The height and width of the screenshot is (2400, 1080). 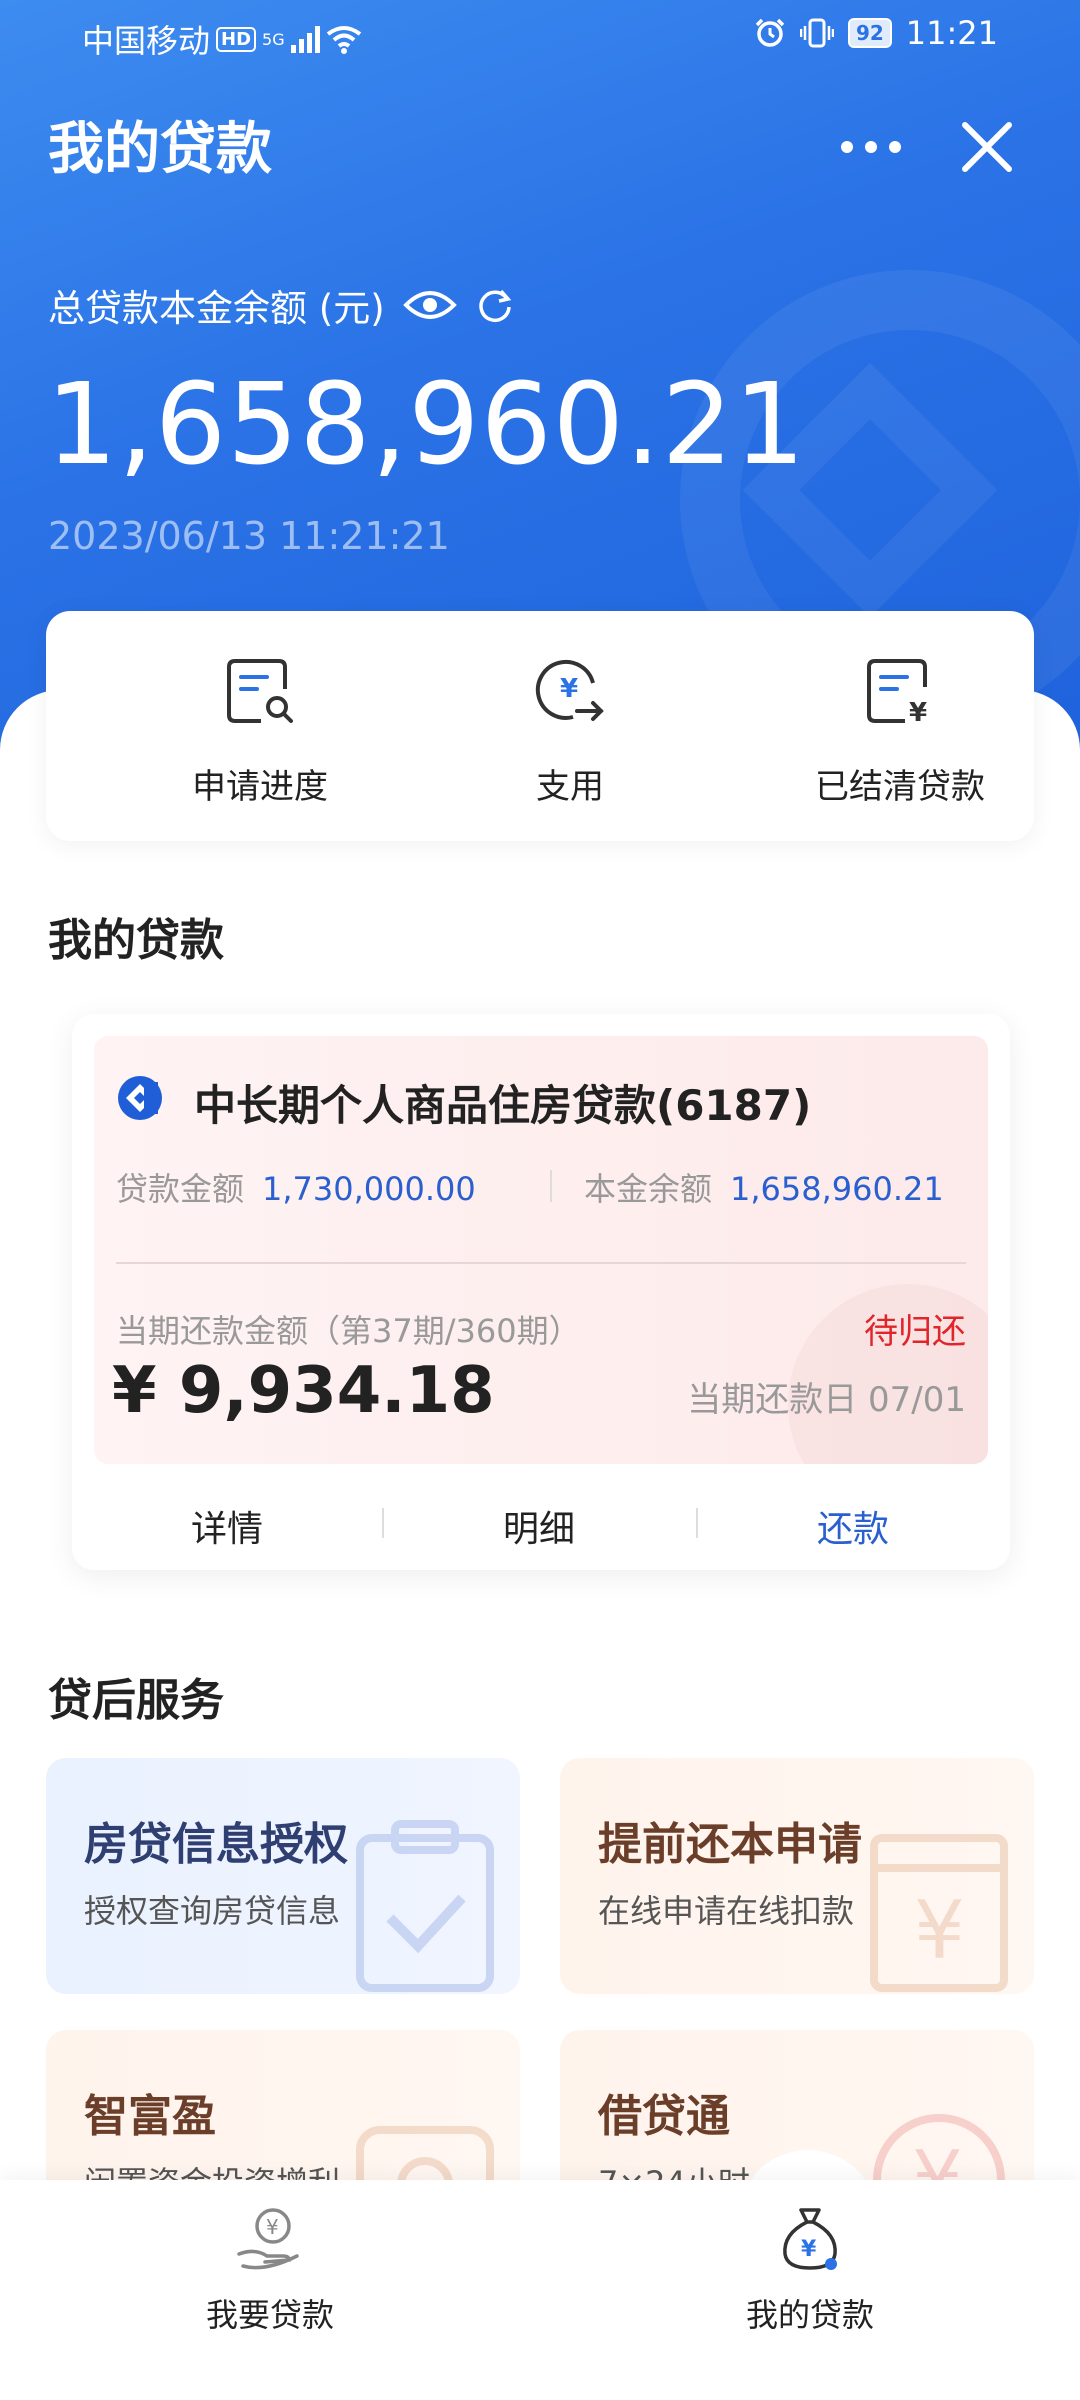 I want to click on loan-amount-value: 1,730,000.00, so click(x=369, y=1189).